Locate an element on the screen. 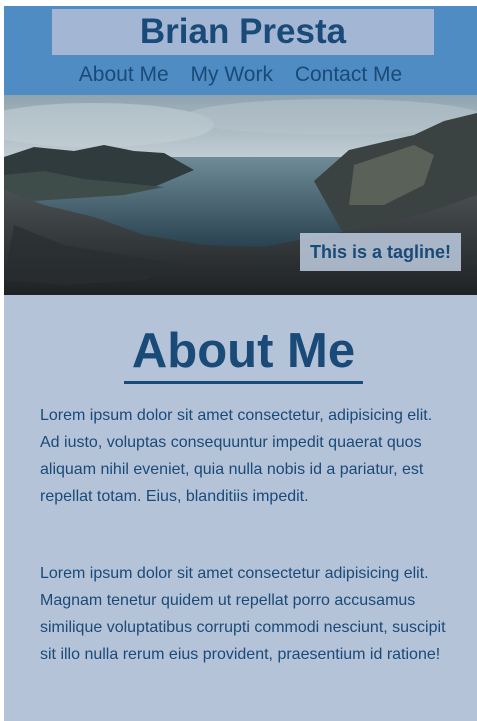 This screenshot has height=721, width=477. site-header: Brian Presta About Me My Work Contact Me is located at coordinates (240, 50).